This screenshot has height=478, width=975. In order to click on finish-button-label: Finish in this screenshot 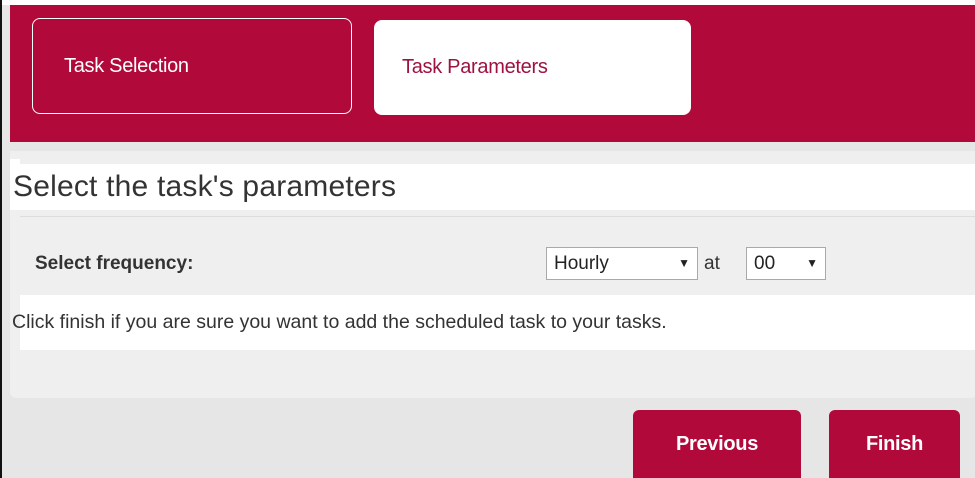, I will do `click(894, 443)`.